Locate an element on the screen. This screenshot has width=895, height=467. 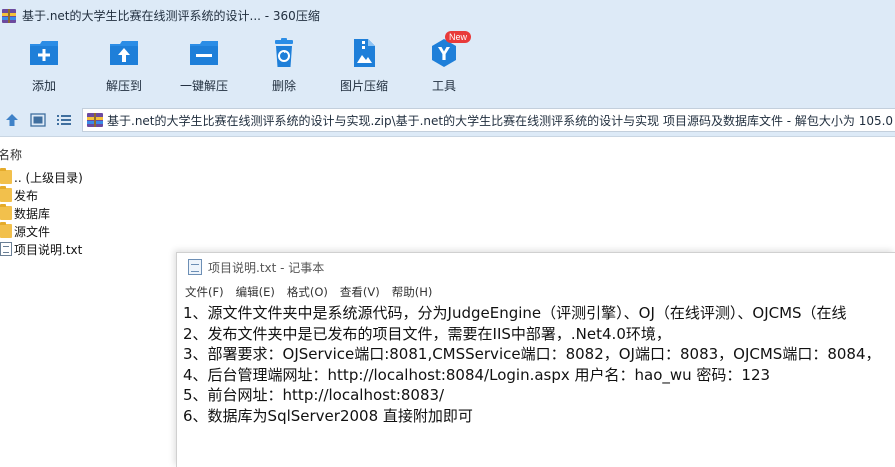
title-bar: 基于.net的大学生比赛在线测评系统的设计... - 360压缩 is located at coordinates (447, 15).